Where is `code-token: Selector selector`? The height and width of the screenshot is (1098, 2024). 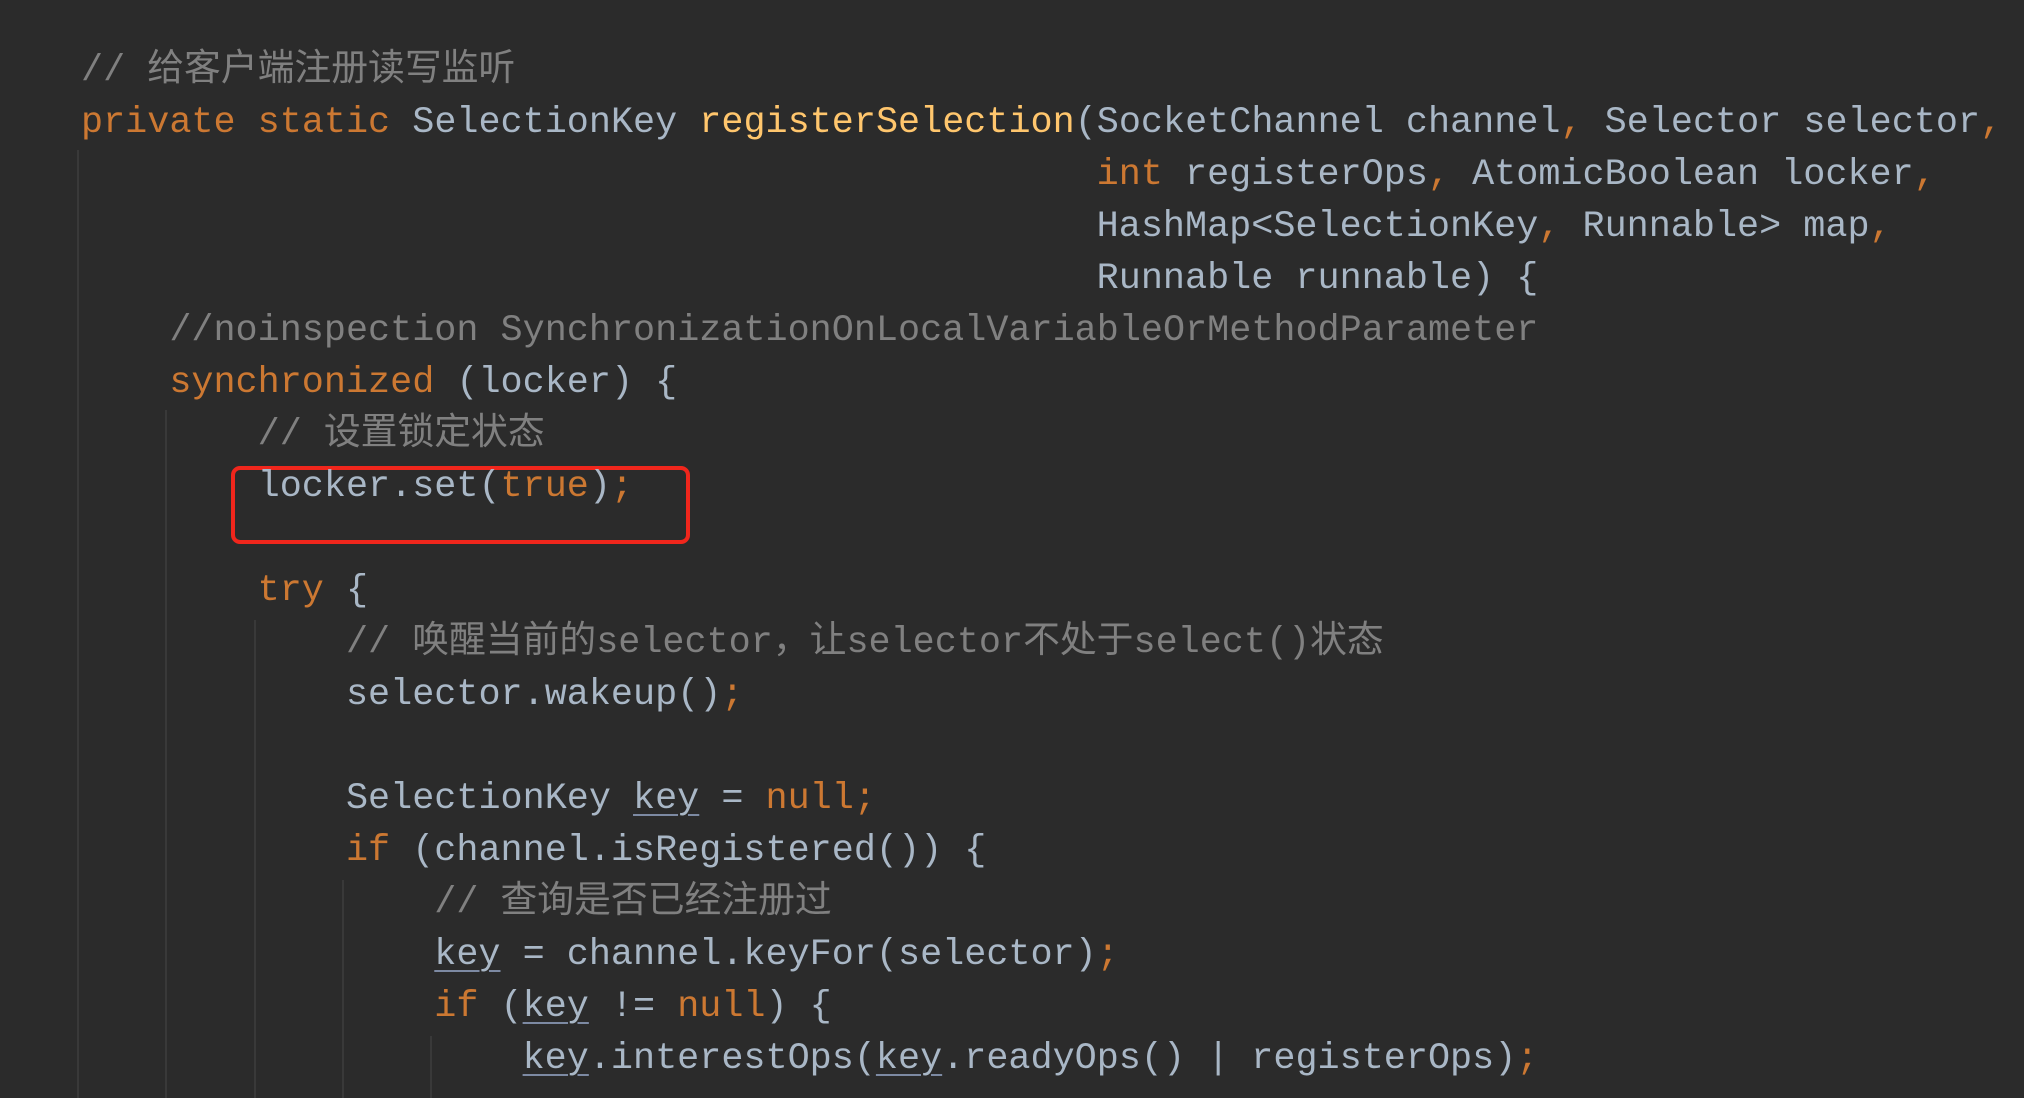 code-token: Selector selector is located at coordinates (1792, 123).